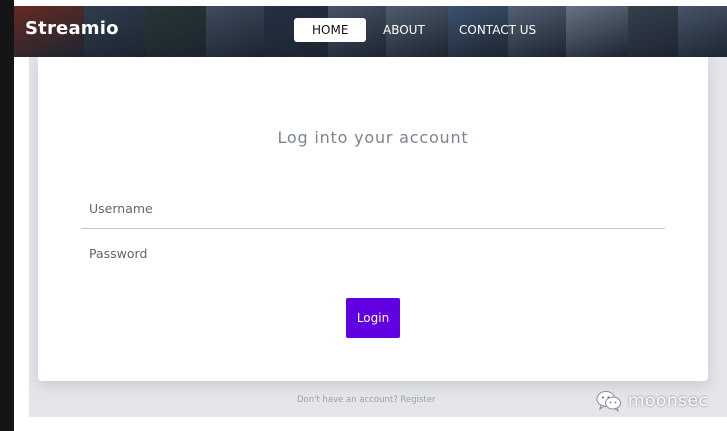  I want to click on nav-contact-us: CONTACT US, so click(497, 30).